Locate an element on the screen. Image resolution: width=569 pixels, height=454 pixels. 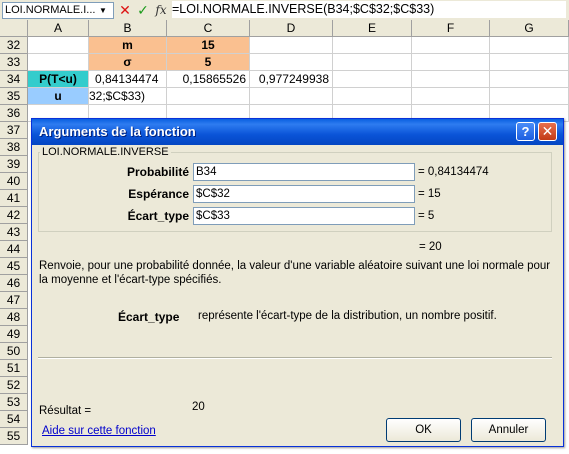
cell-a35: u is located at coordinates (58, 96).